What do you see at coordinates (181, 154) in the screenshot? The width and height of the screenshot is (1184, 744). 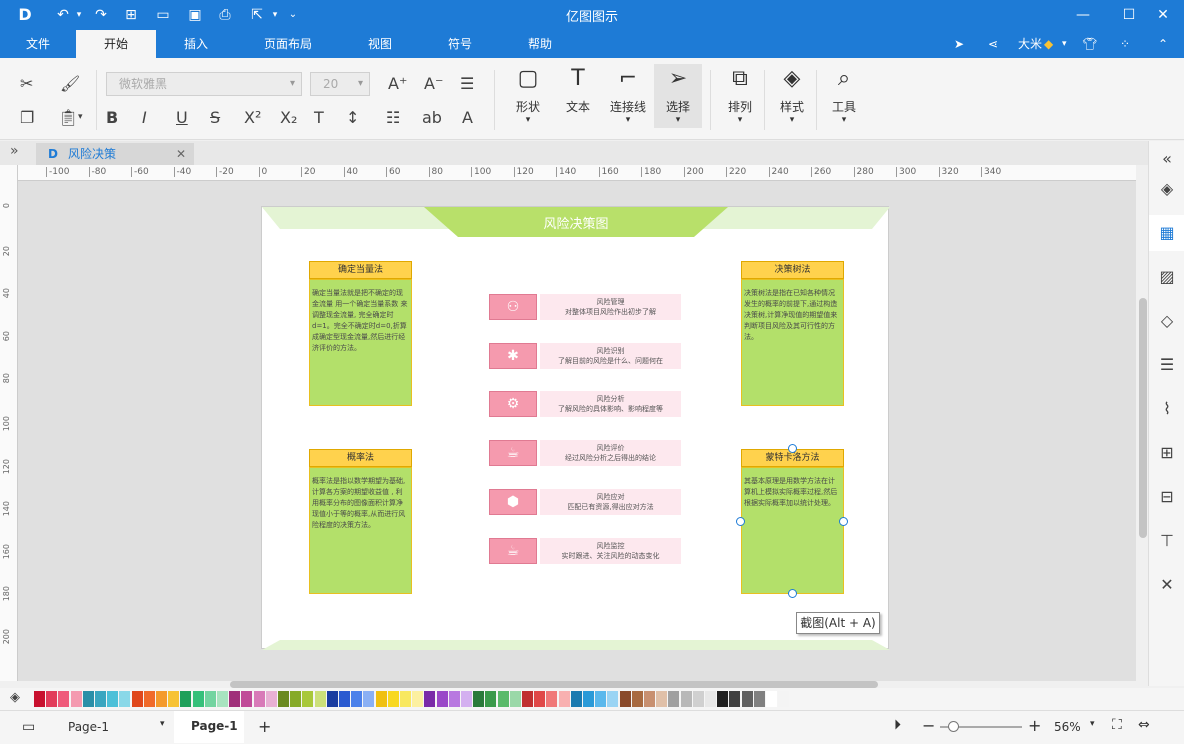 I see `close-tab-icon: ✕` at bounding box center [181, 154].